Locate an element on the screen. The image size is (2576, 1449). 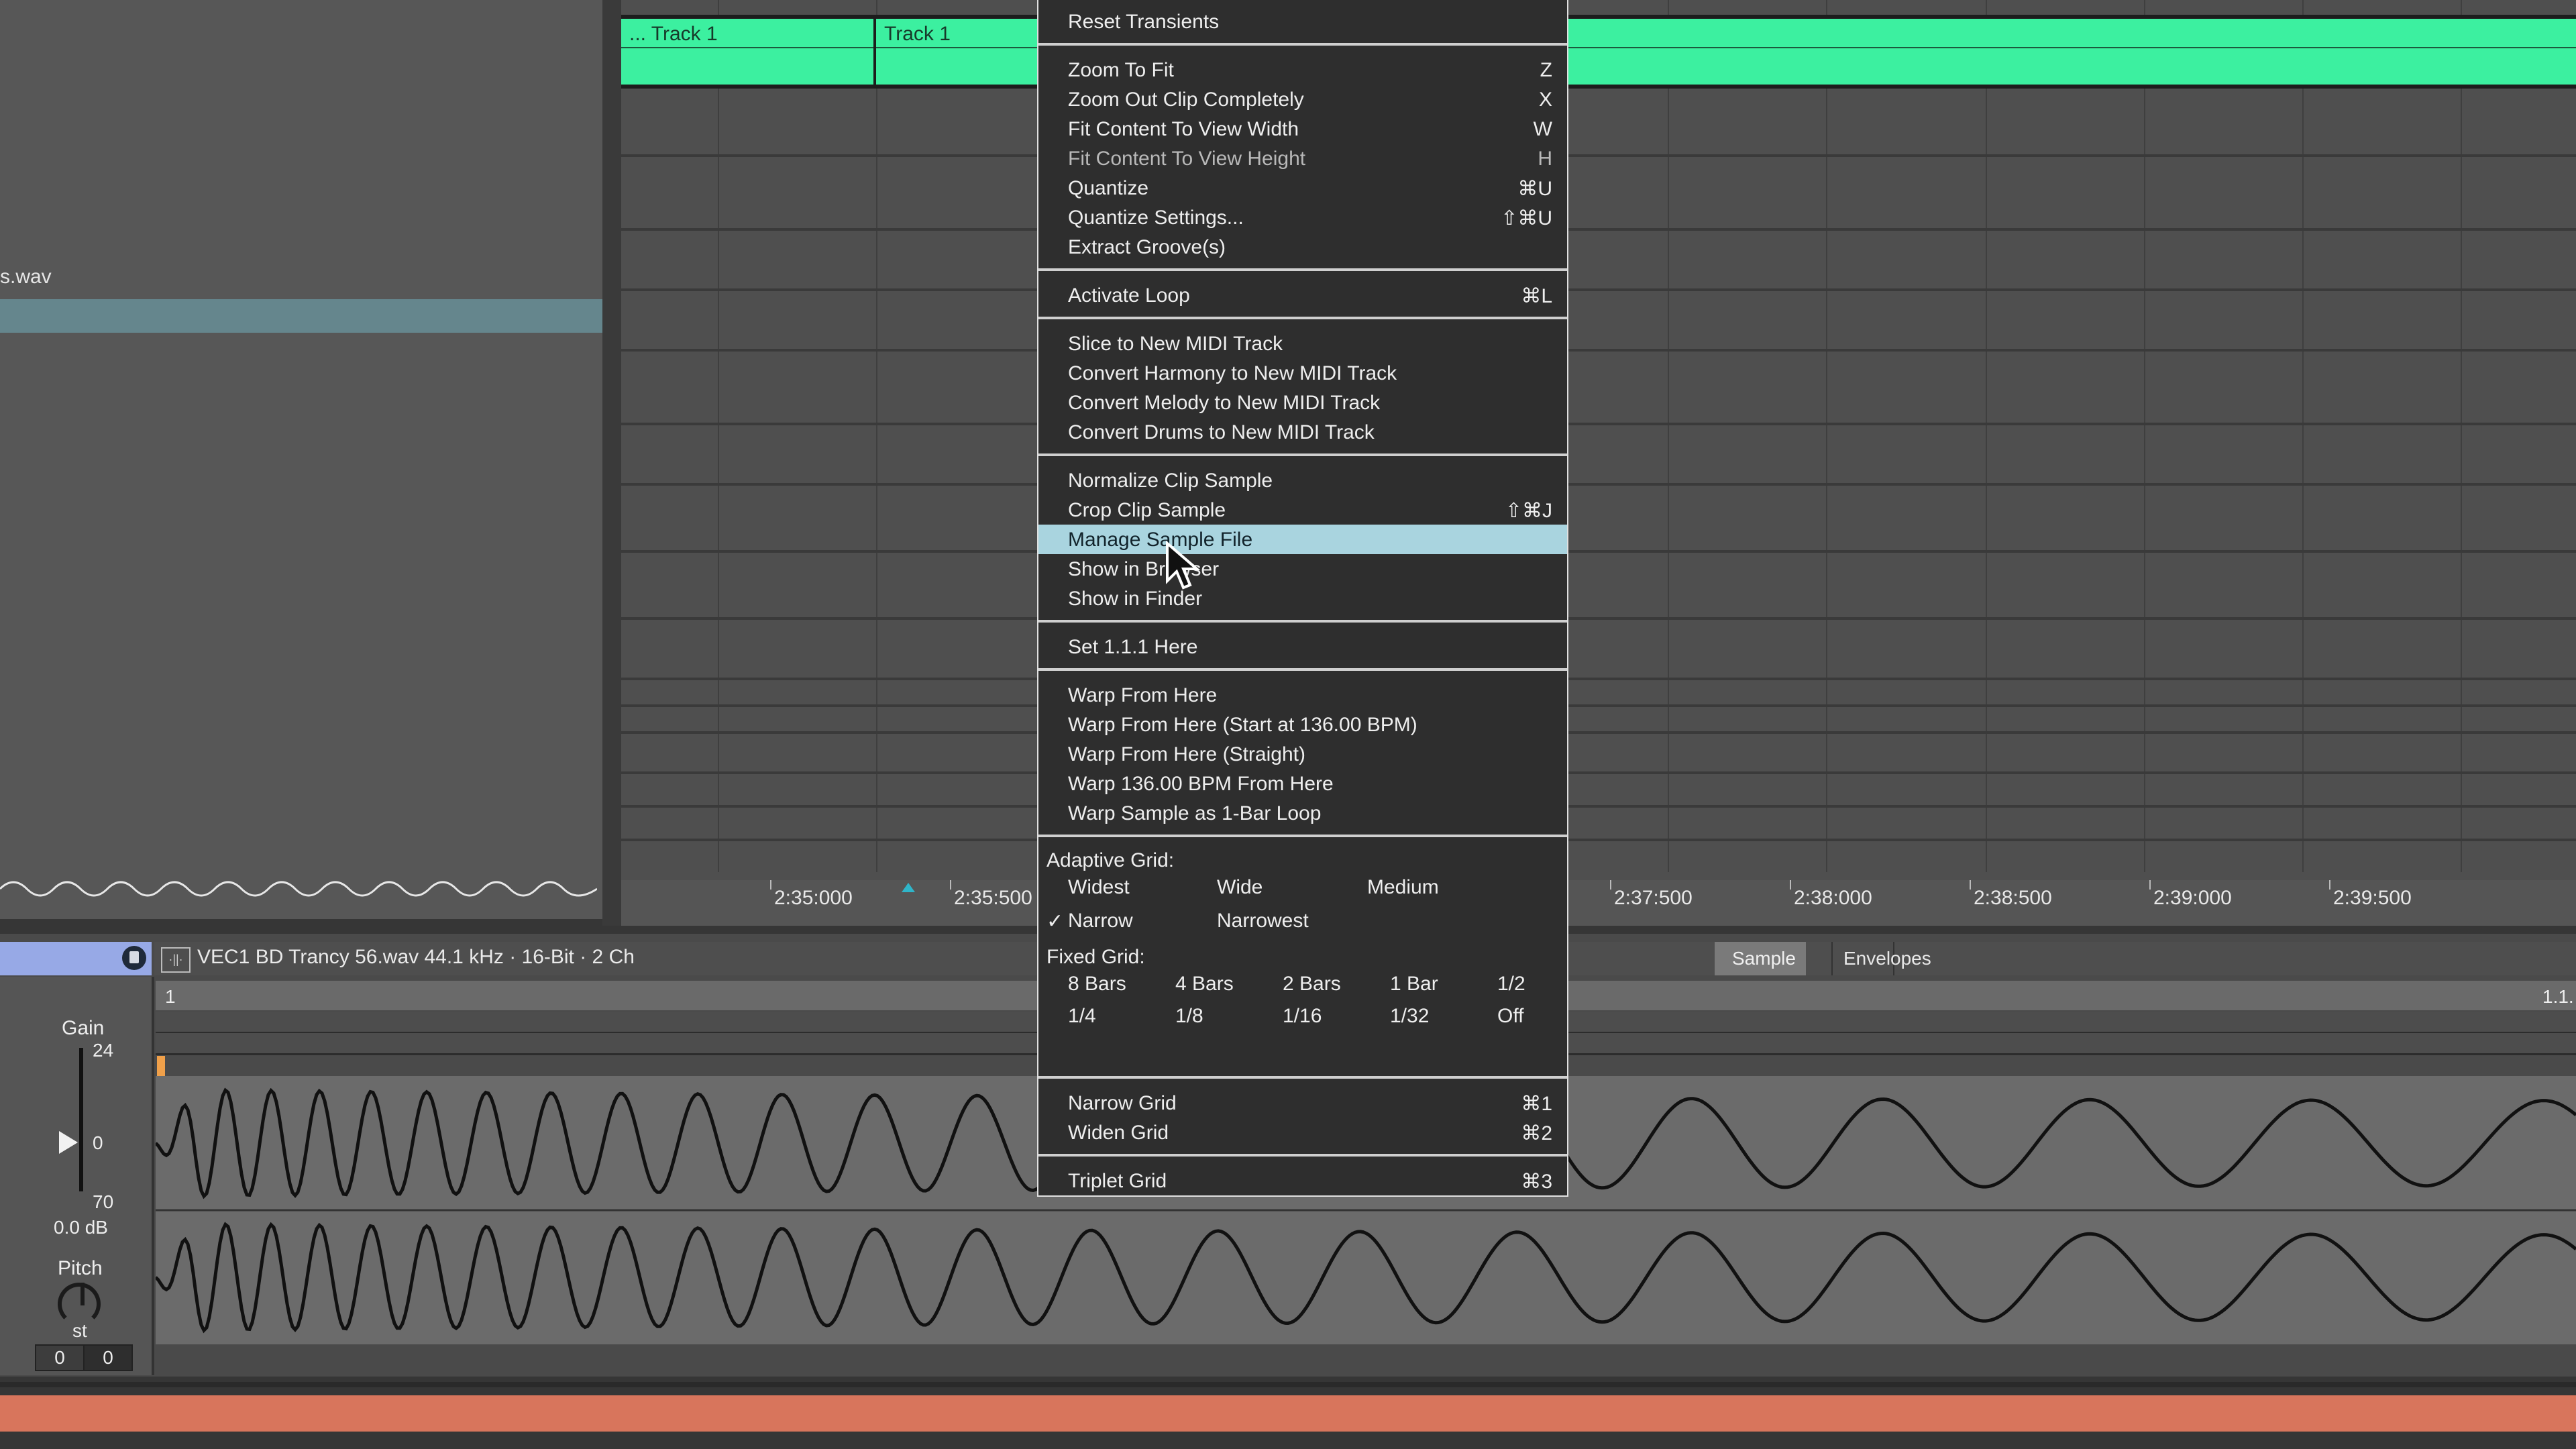
clip-title: Track 1 is located at coordinates (917, 34).